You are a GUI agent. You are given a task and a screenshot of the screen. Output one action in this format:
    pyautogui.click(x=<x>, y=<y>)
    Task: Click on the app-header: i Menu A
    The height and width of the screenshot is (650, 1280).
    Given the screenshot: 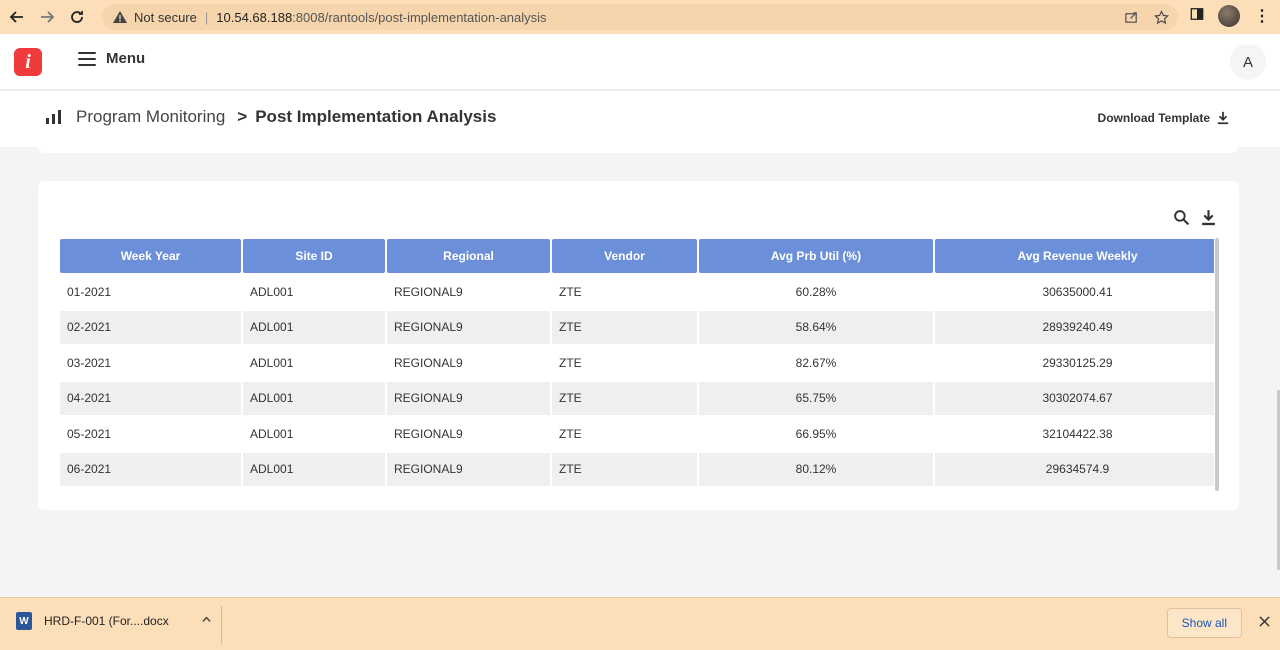 What is the action you would take?
    pyautogui.click(x=640, y=62)
    